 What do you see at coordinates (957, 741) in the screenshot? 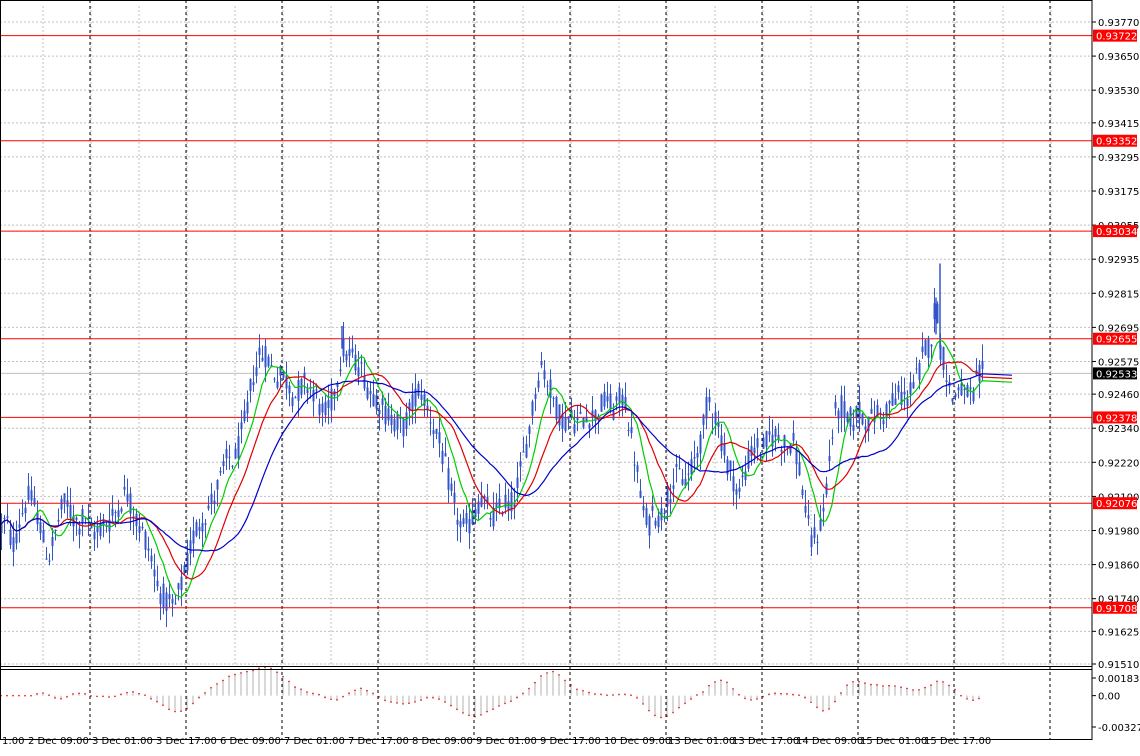
I see `time-tick-label: 15 Dec 17:00` at bounding box center [957, 741].